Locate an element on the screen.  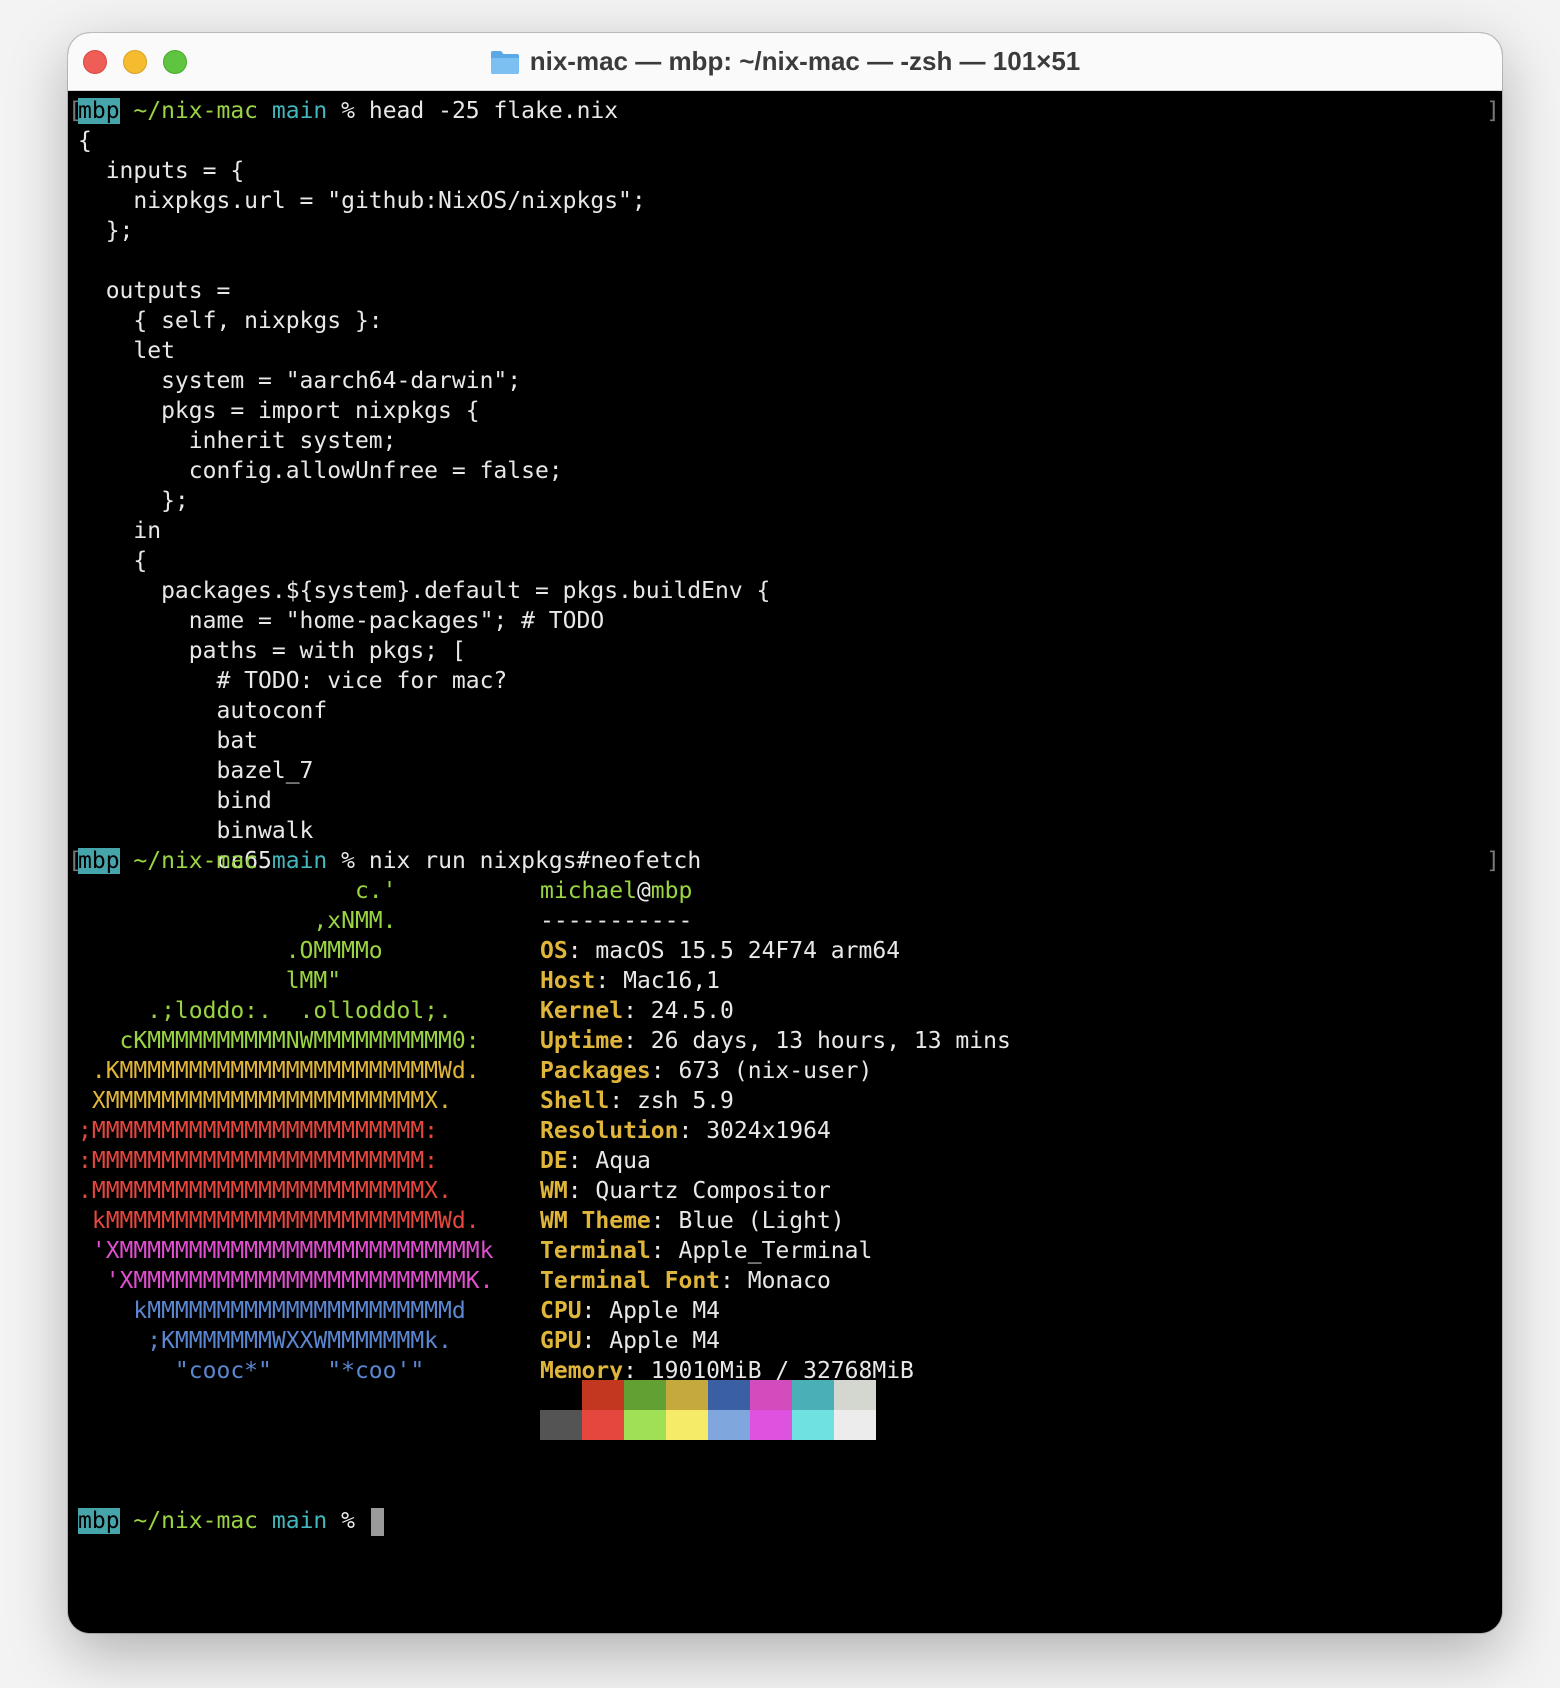
info-value: 673 (nix-user) is located at coordinates (775, 1071).